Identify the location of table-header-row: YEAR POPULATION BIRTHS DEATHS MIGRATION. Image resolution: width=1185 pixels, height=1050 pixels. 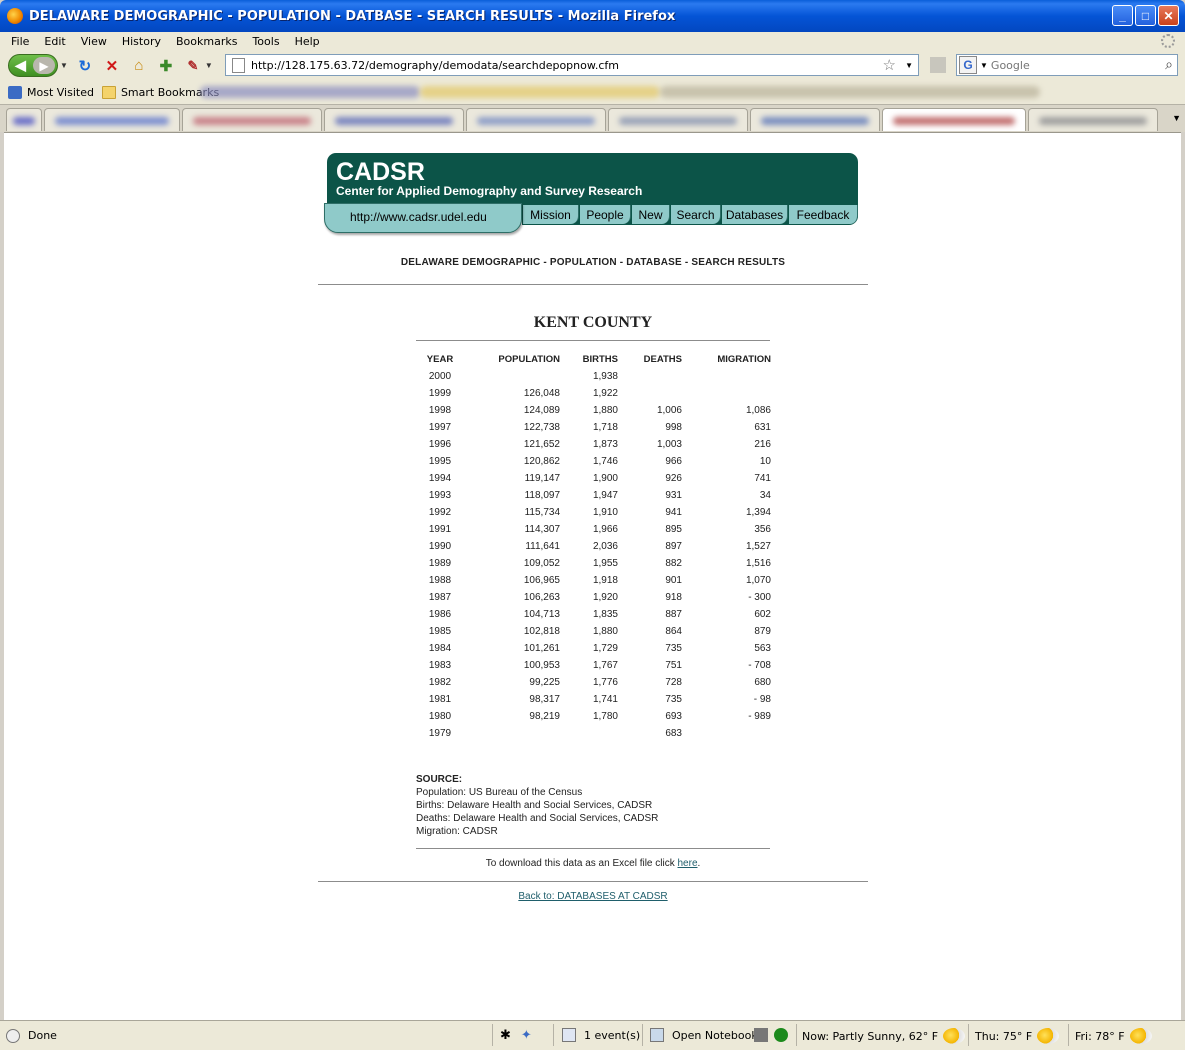
(593, 359).